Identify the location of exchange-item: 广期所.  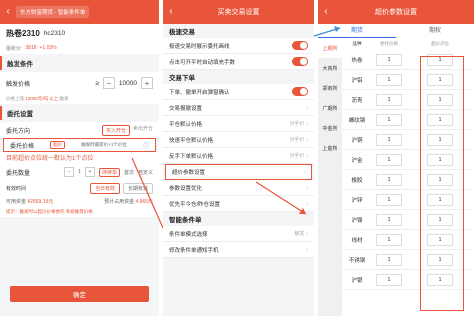
(330, 108).